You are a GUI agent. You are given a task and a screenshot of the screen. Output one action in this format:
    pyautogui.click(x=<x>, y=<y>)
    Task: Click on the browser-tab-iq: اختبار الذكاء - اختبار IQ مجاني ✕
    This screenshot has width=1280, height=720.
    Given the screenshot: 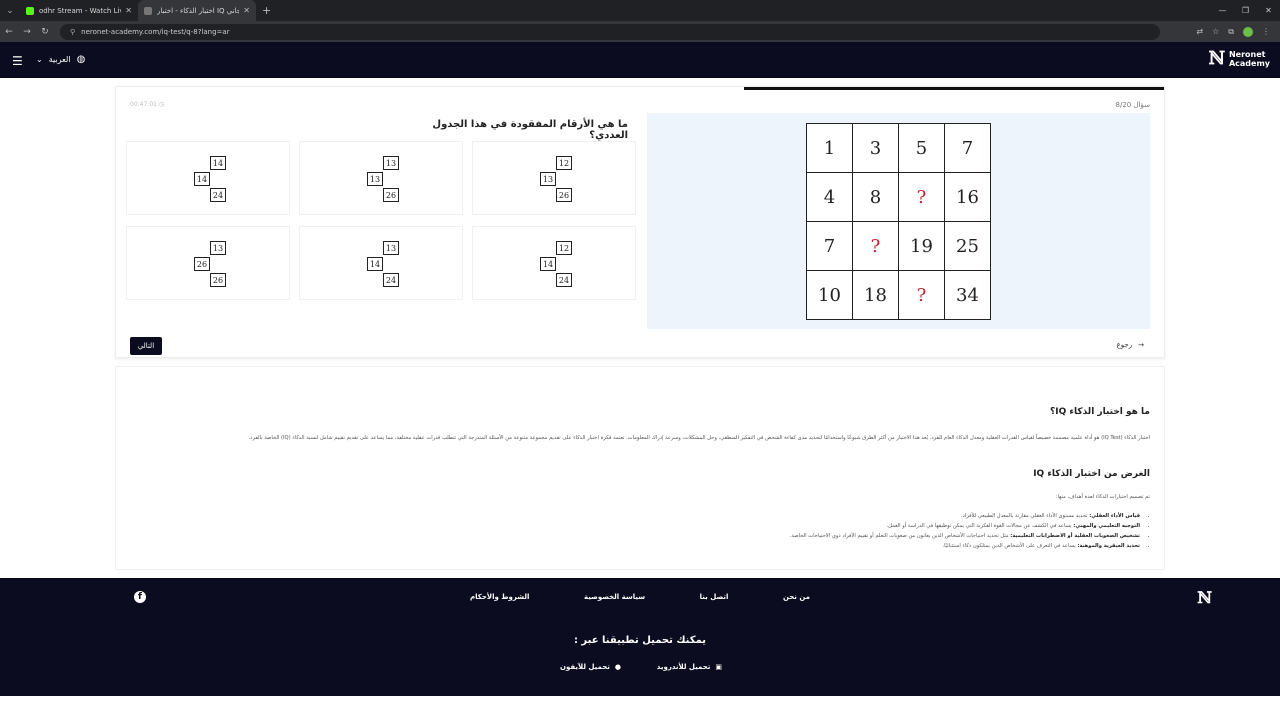 What is the action you would take?
    pyautogui.click(x=197, y=10)
    